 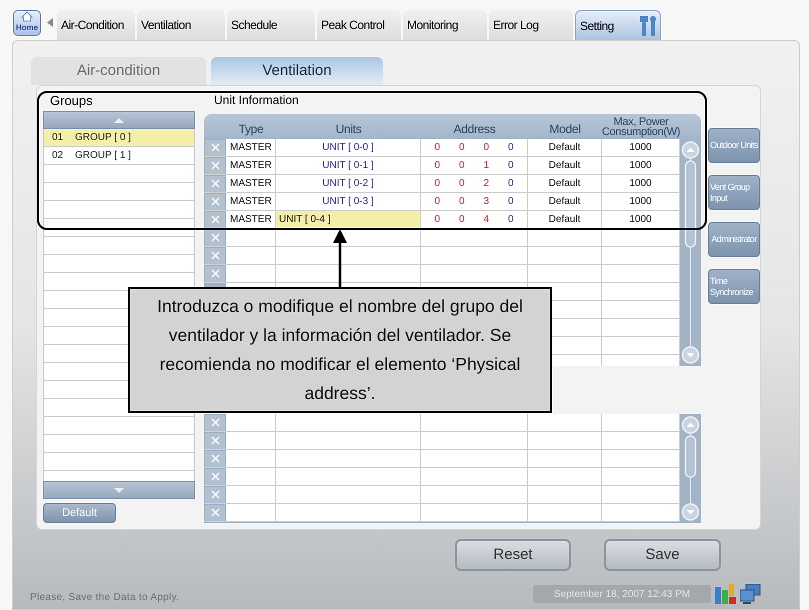 What do you see at coordinates (442, 238) in the screenshot?
I see `empty-table-row` at bounding box center [442, 238].